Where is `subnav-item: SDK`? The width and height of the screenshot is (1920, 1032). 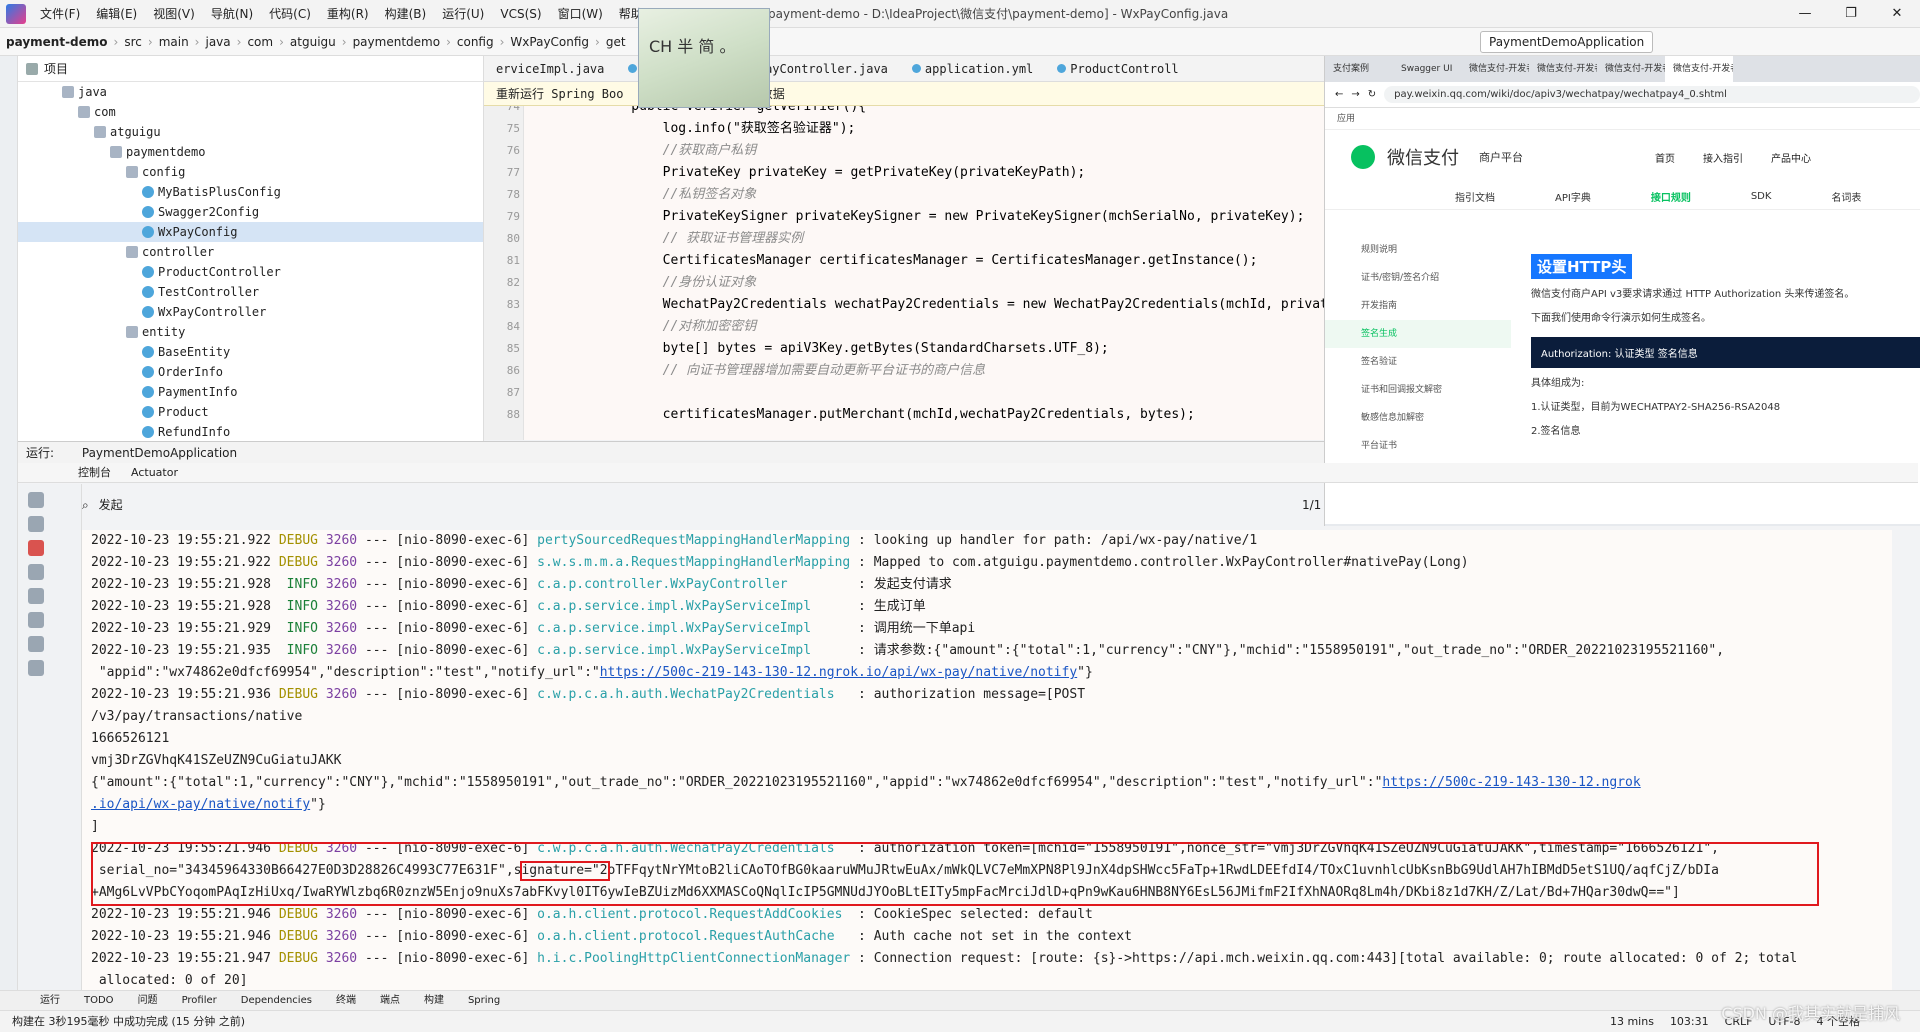
subnav-item: SDK is located at coordinates (1761, 196).